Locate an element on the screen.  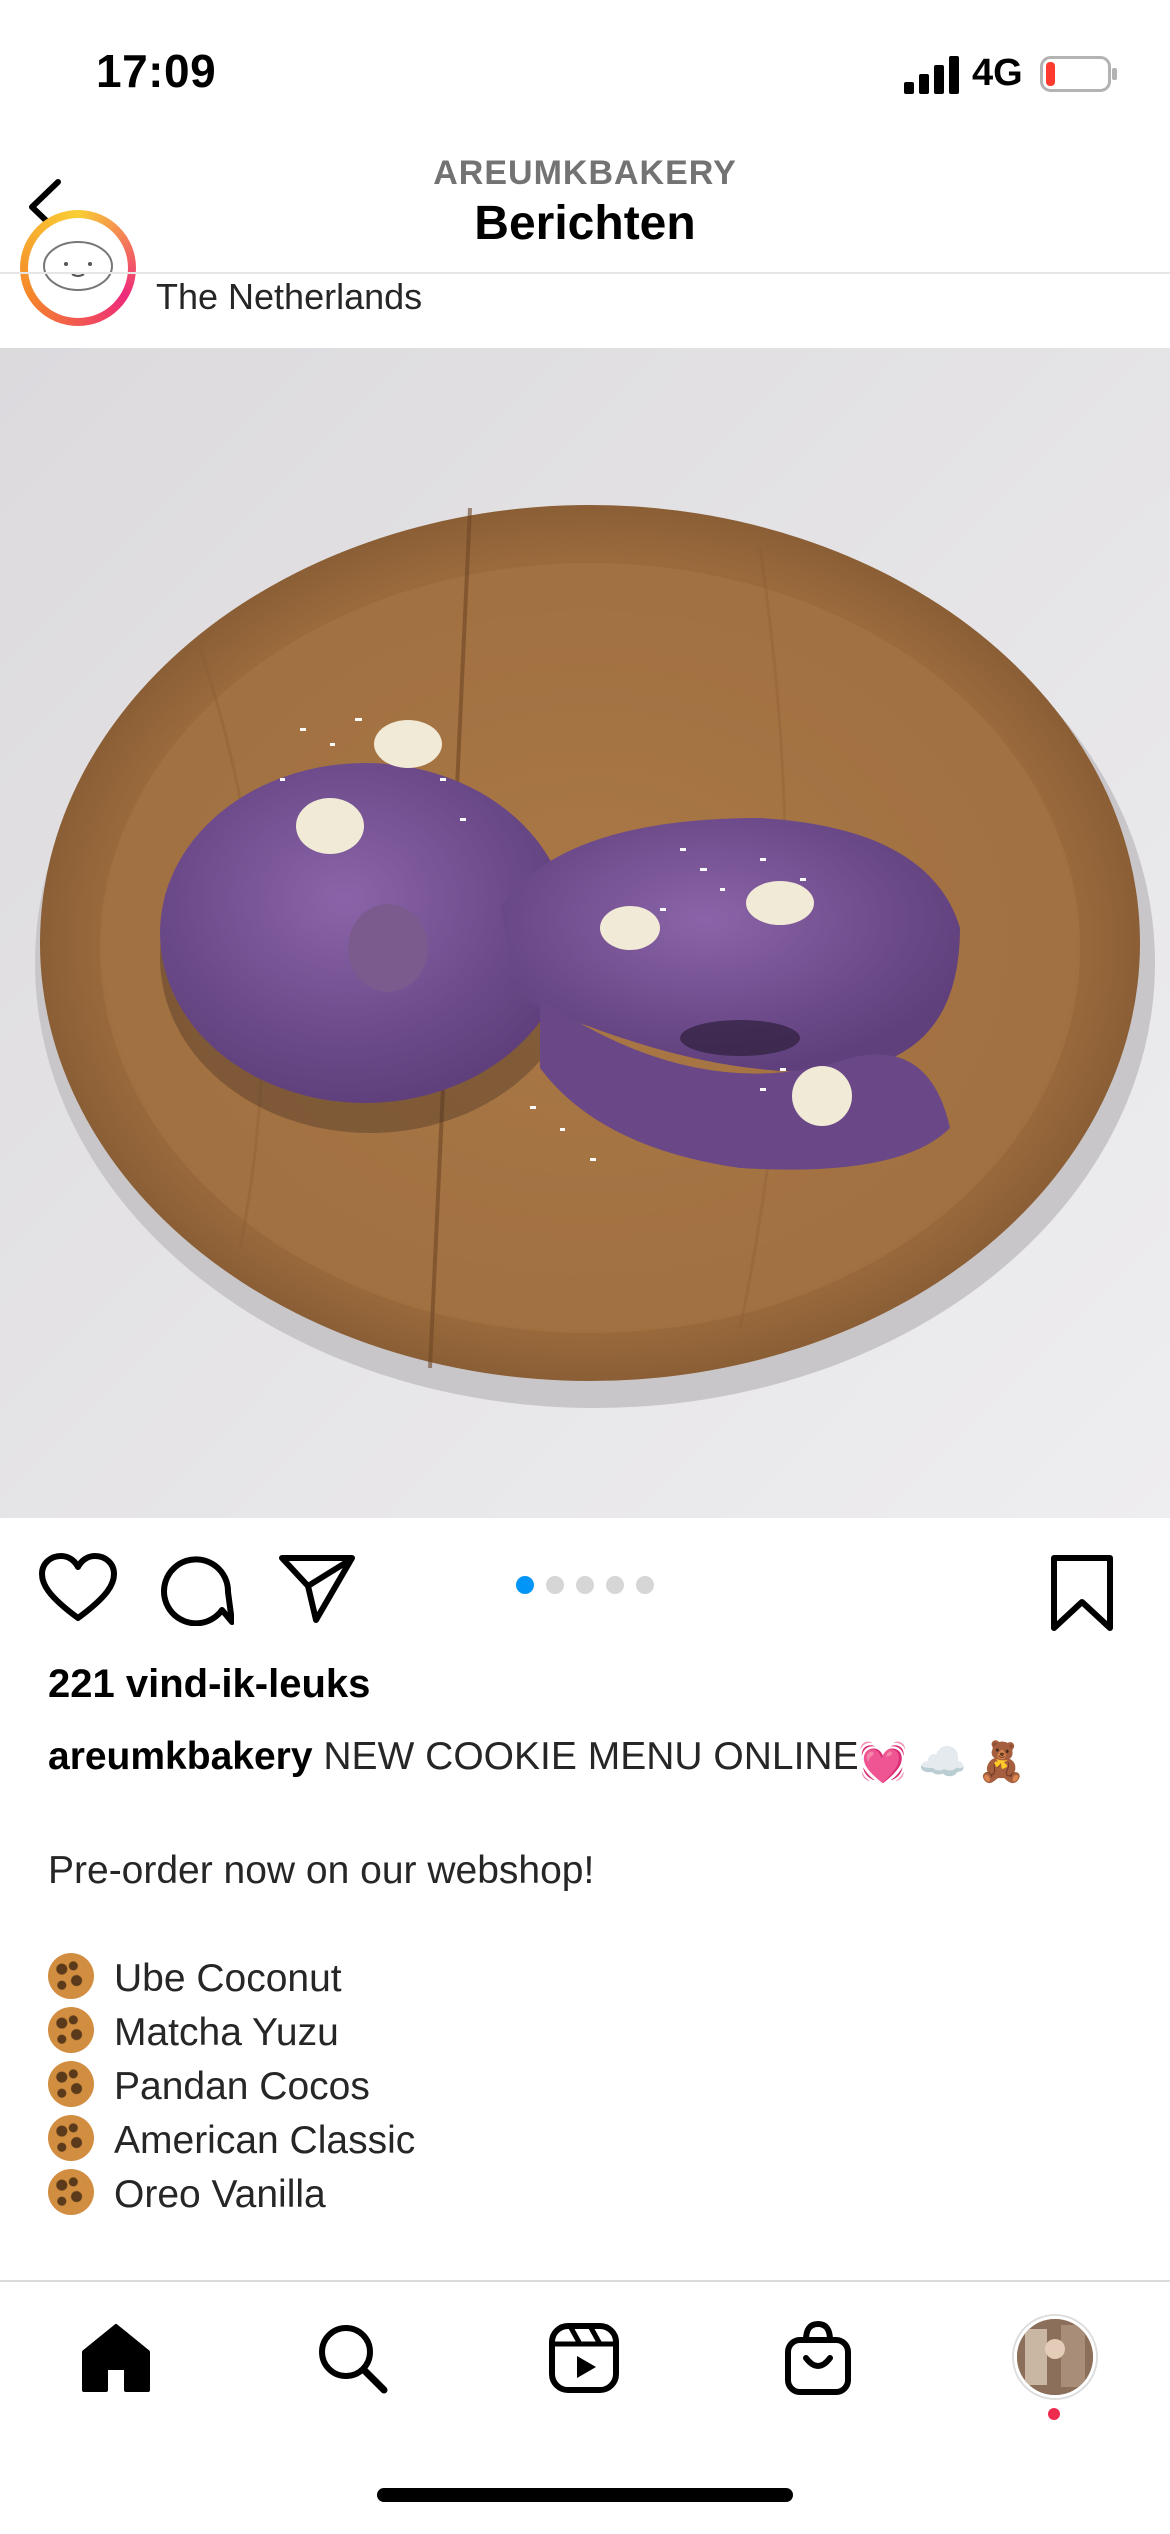
caption-username: areumkbakery is located at coordinates (180, 1756).